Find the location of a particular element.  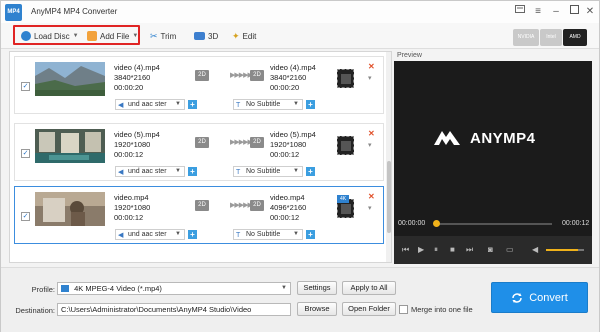

open-folder-button: Open Folder is located at coordinates (369, 309).